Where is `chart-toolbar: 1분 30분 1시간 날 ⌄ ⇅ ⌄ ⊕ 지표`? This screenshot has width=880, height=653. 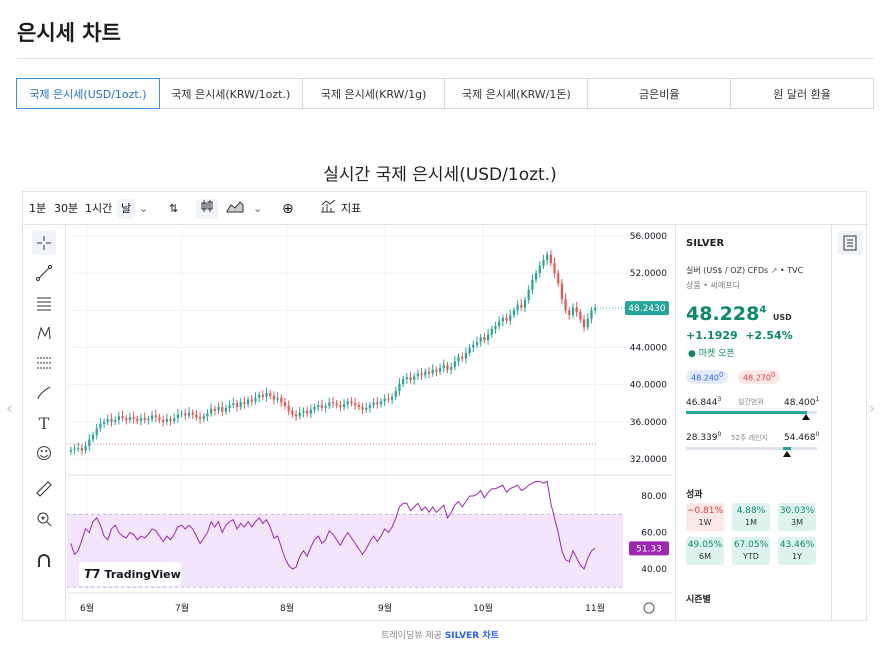
chart-toolbar: 1분 30분 1시간 날 ⌄ ⇅ ⌄ ⊕ 지표 is located at coordinates (445, 208).